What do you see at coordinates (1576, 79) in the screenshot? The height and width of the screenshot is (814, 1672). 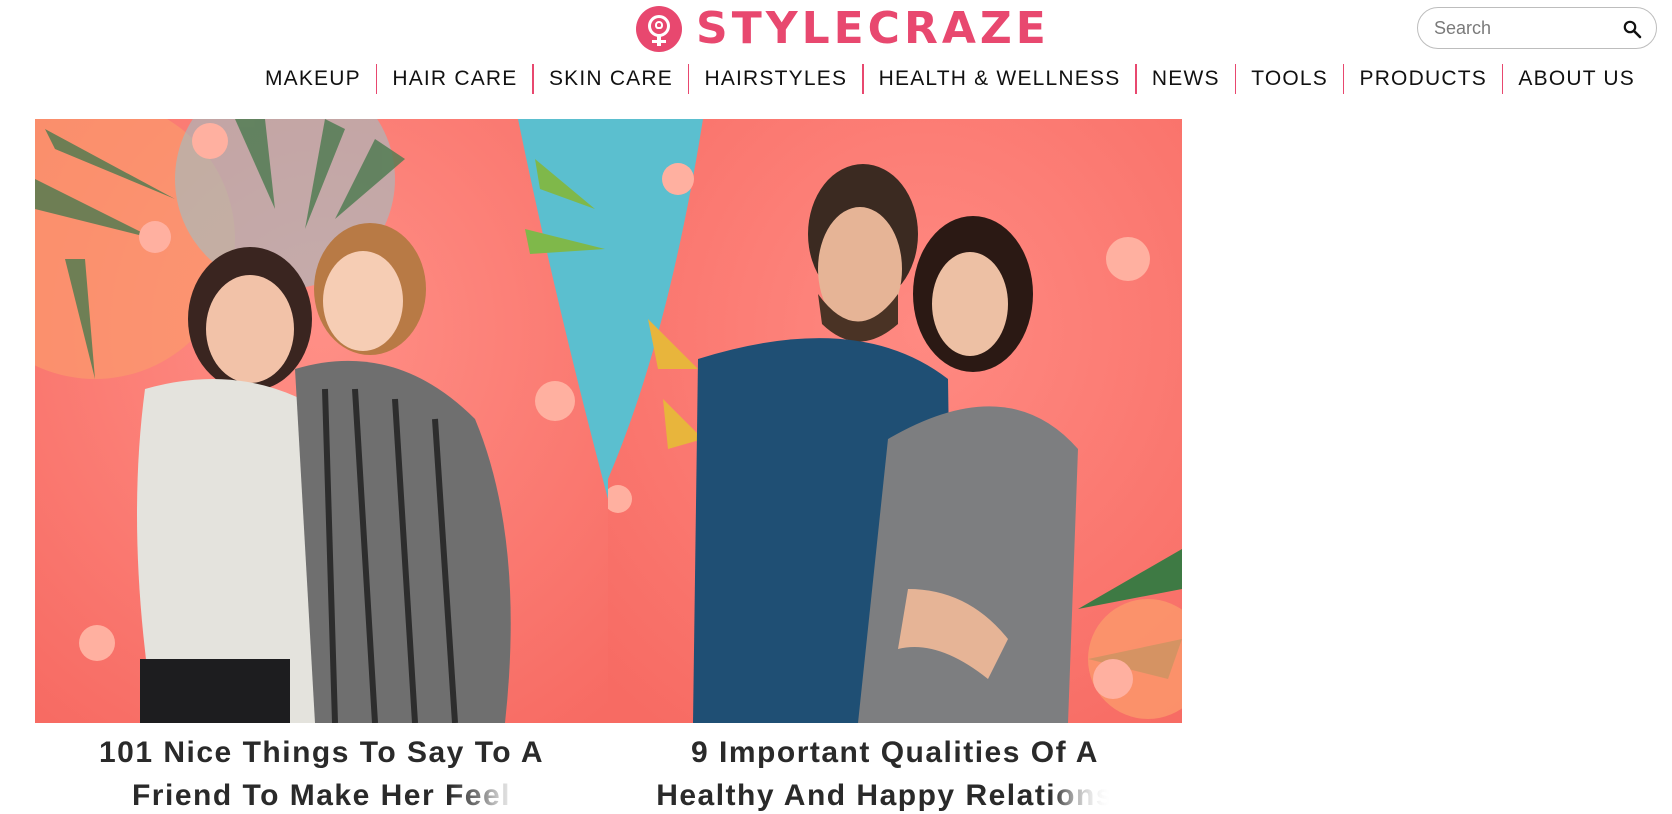 I see `nav-item-about-us: ABOUT US` at bounding box center [1576, 79].